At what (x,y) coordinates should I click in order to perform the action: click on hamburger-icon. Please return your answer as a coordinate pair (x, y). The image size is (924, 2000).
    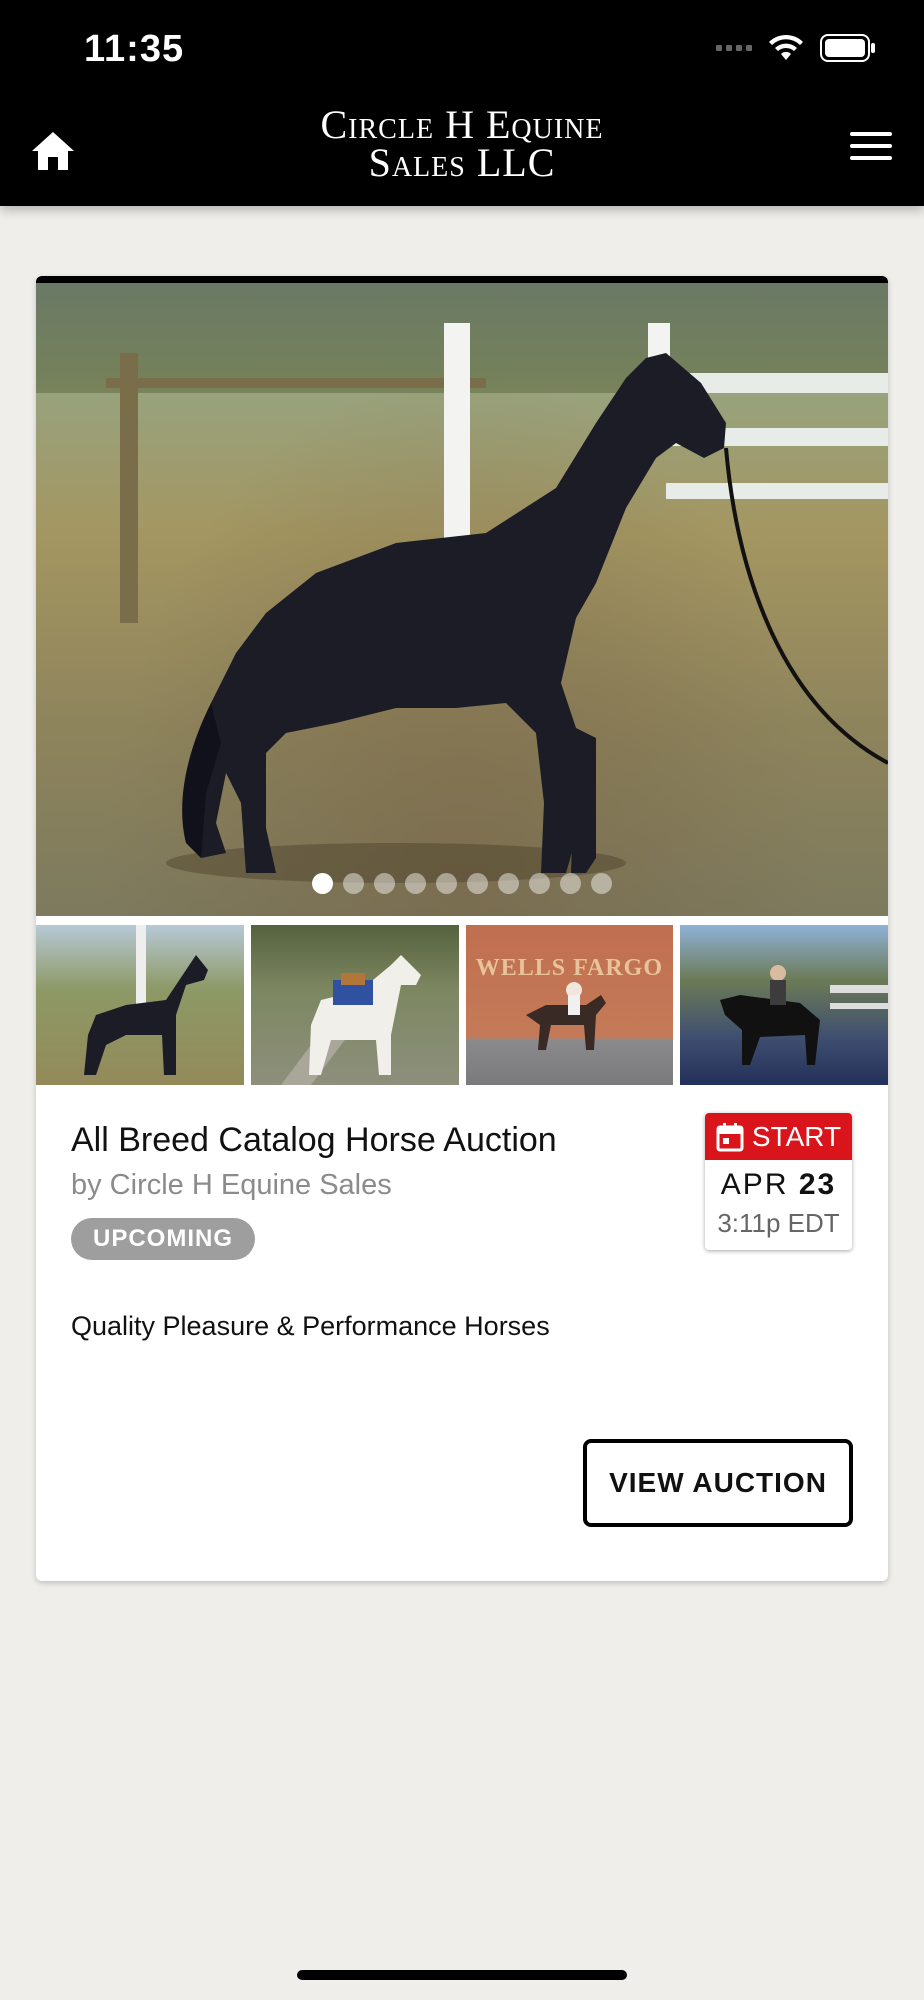
    Looking at the image, I should click on (871, 134).